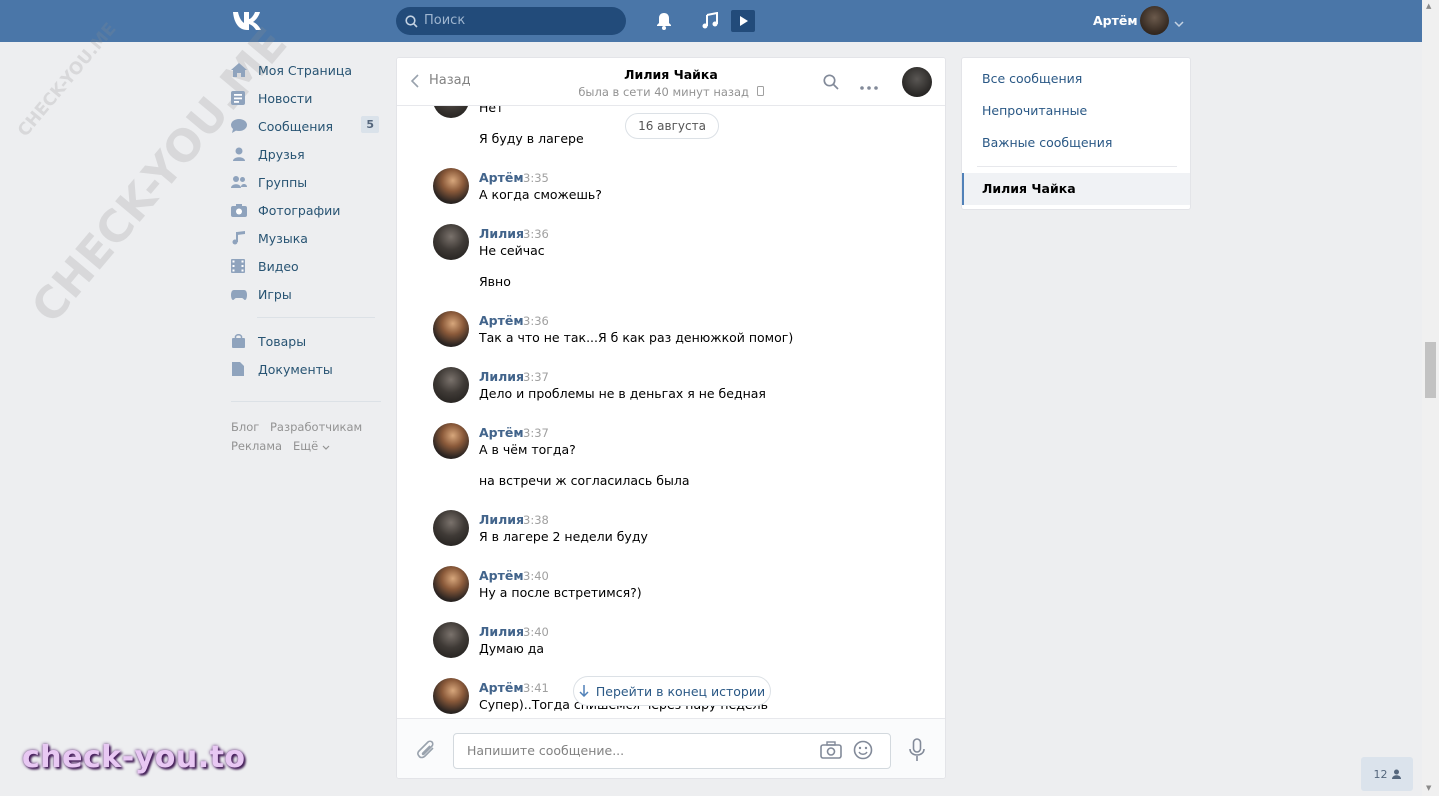  What do you see at coordinates (743, 23) in the screenshot?
I see `play-icon` at bounding box center [743, 23].